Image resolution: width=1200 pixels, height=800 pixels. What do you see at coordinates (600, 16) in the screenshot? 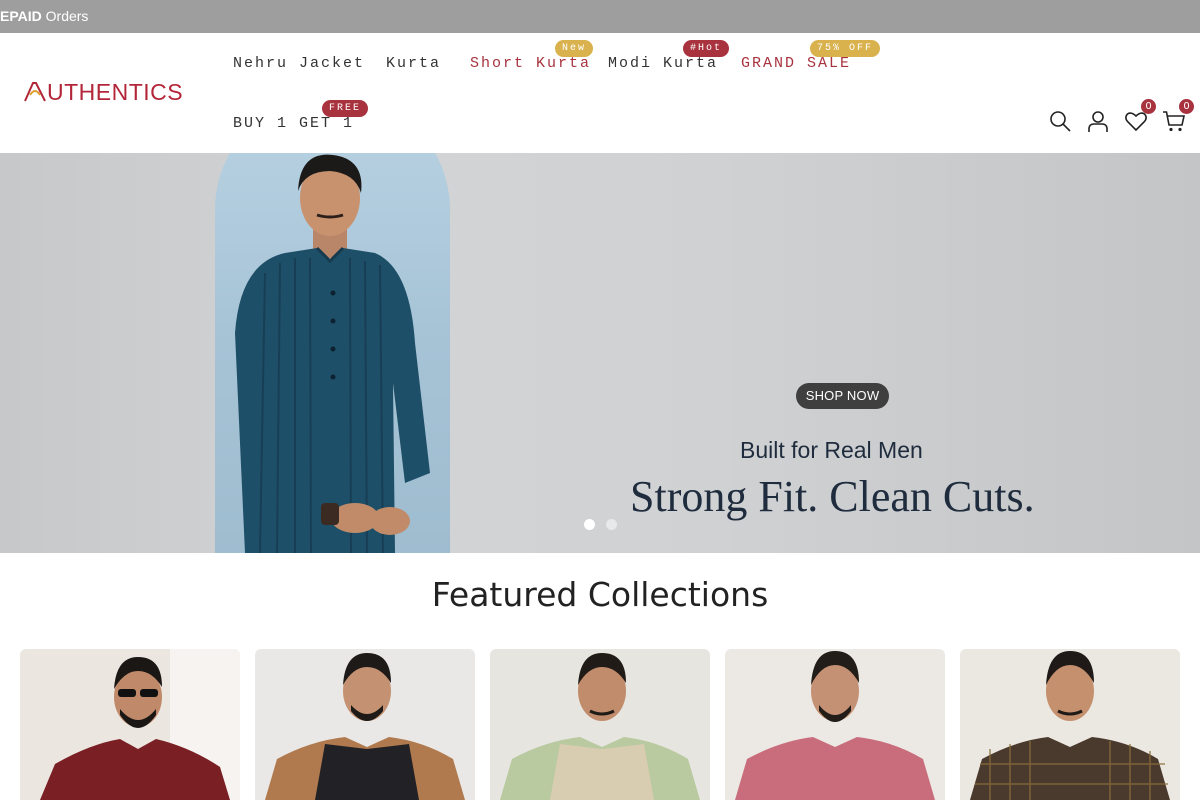
I see `announcement-bar: EPAID Orders` at bounding box center [600, 16].